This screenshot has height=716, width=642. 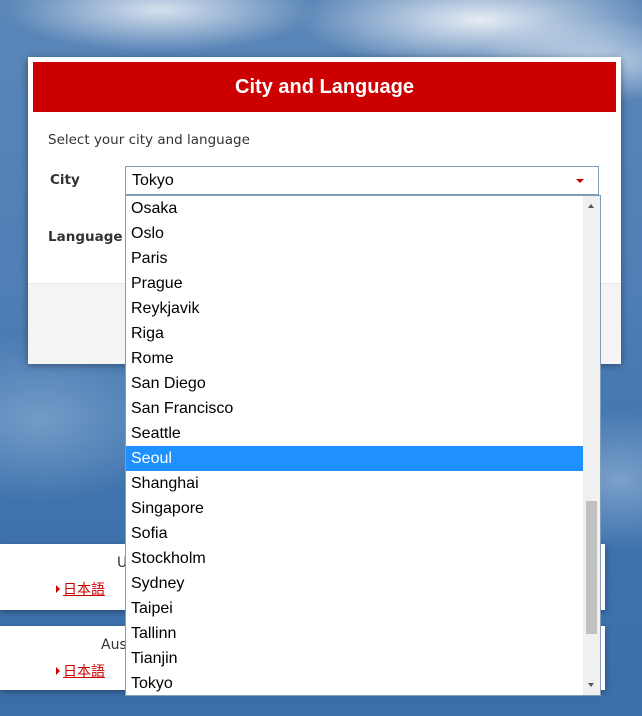 What do you see at coordinates (149, 140) in the screenshot?
I see `dialog-instruction: Select your city and language` at bounding box center [149, 140].